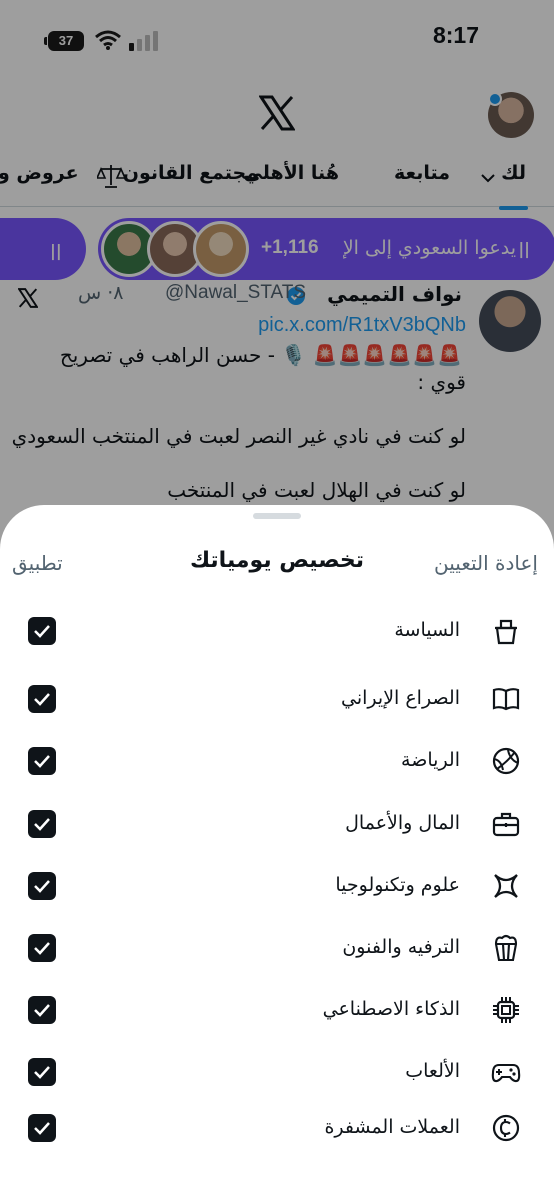 This screenshot has height=1200, width=554. What do you see at coordinates (277, 516) in the screenshot?
I see `sheet-drag-handle` at bounding box center [277, 516].